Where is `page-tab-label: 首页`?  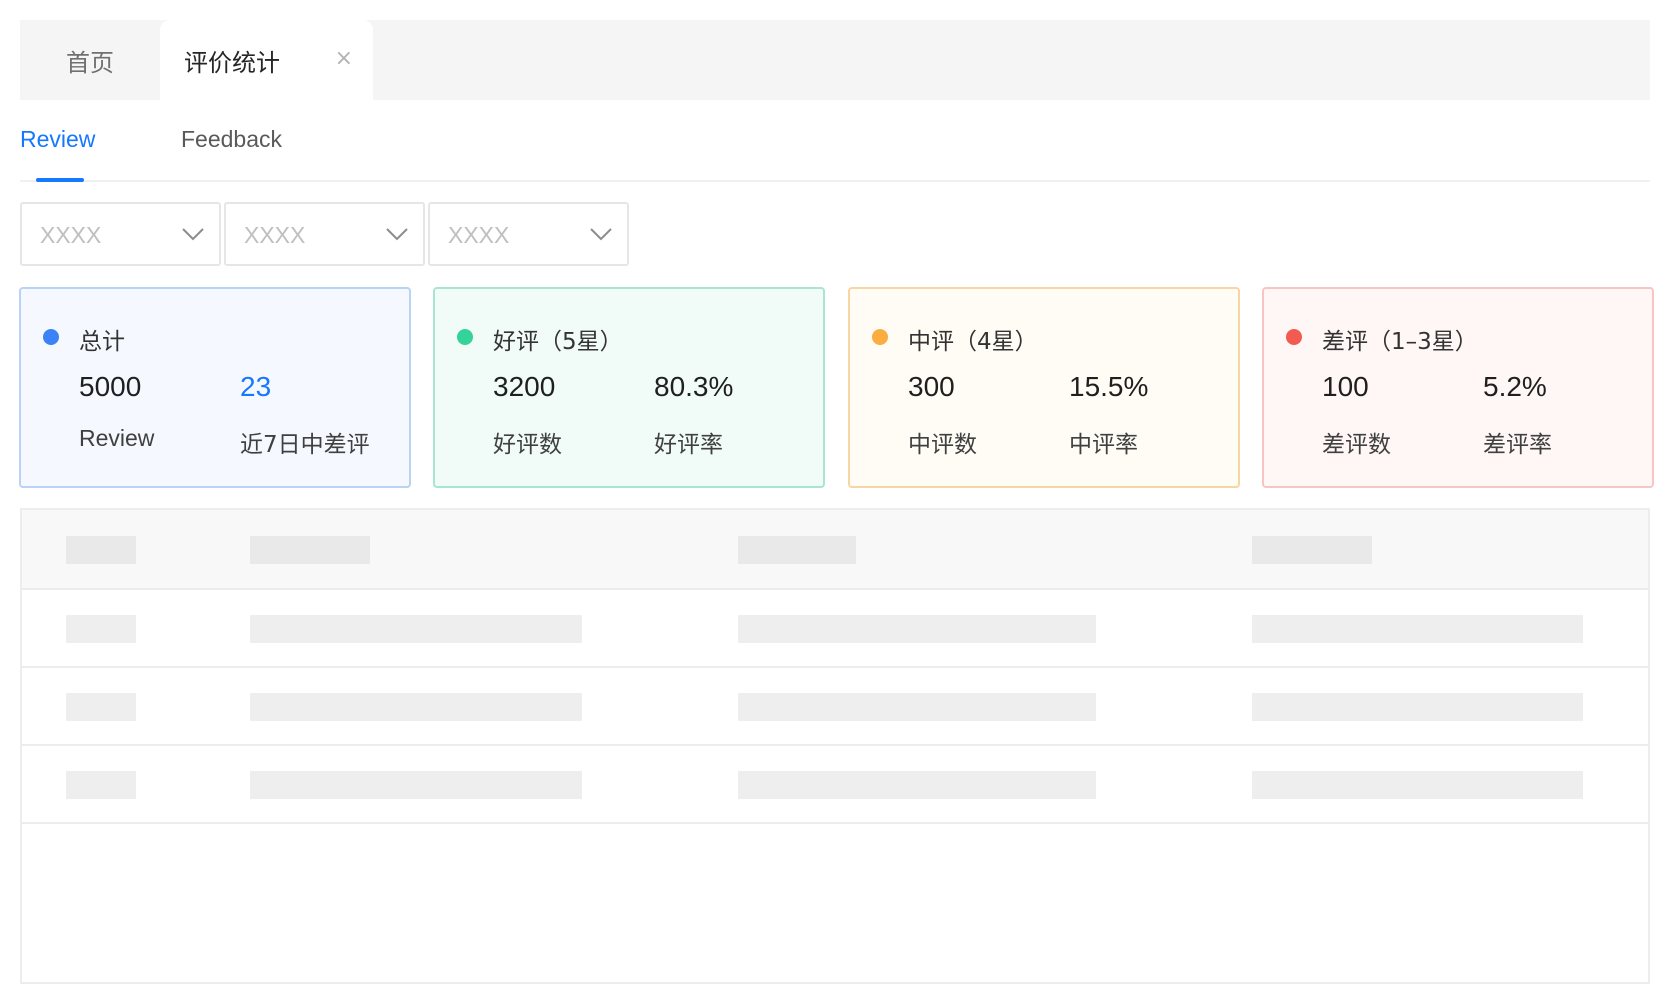
page-tab-label: 首页 is located at coordinates (90, 62).